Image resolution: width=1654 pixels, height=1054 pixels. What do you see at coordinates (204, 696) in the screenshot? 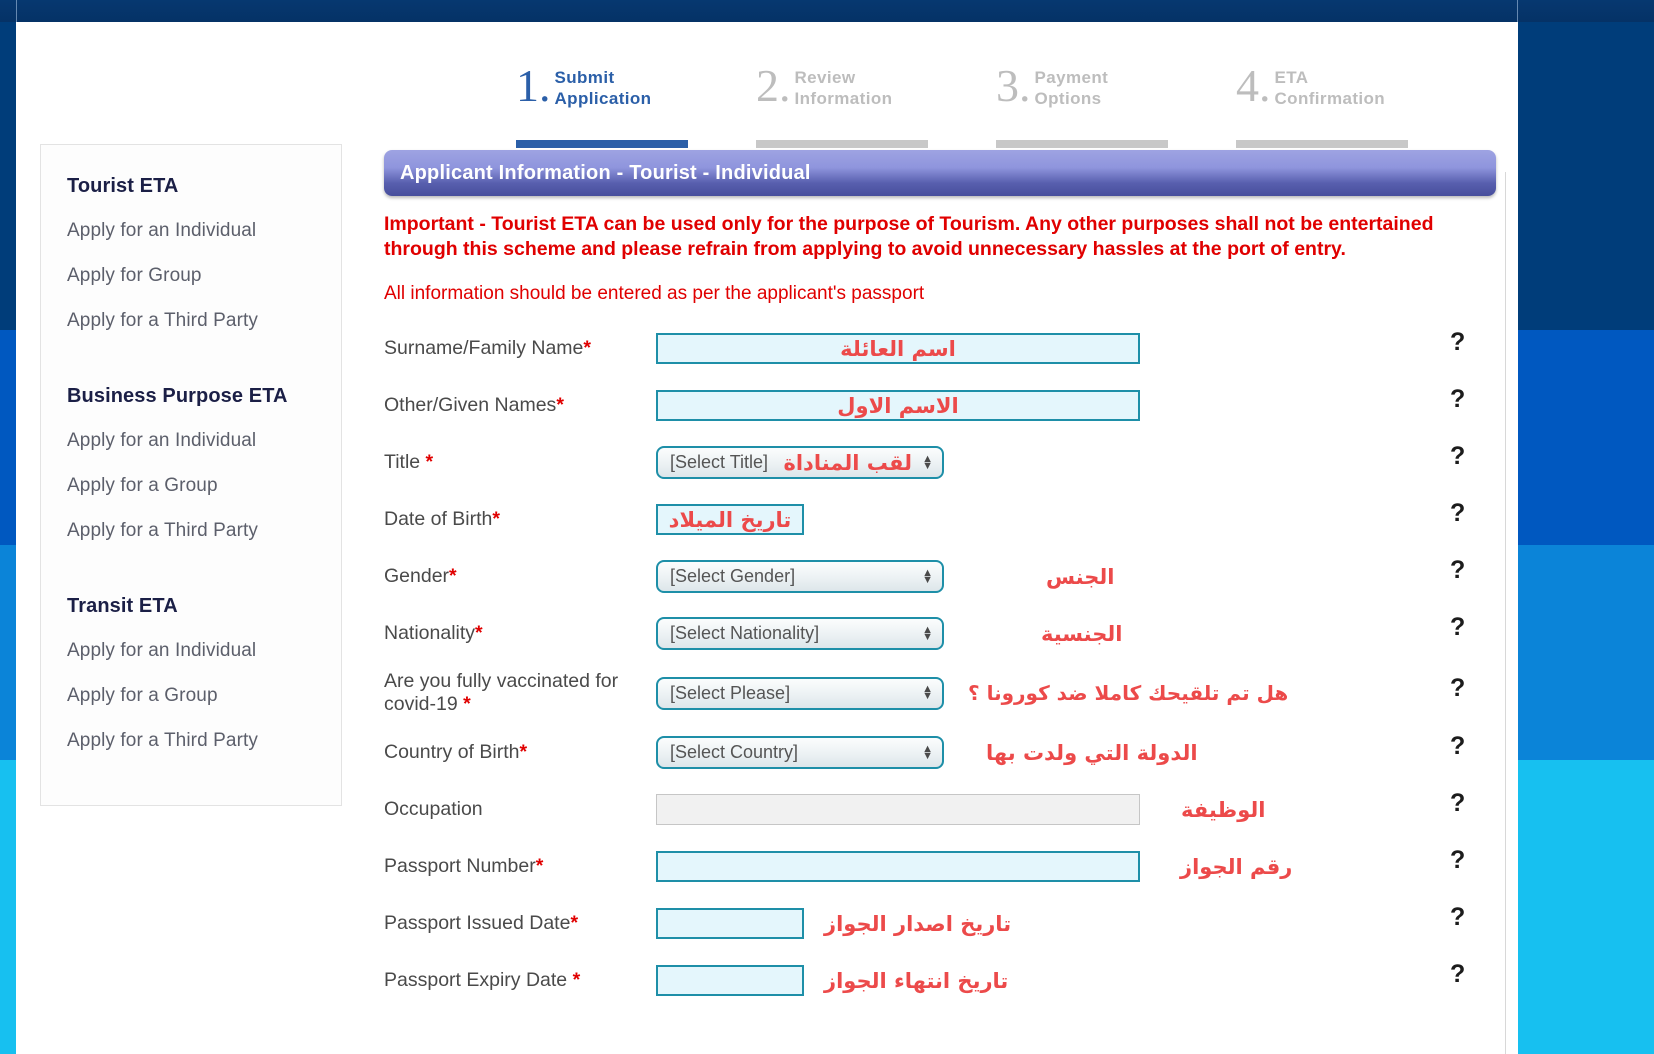
I see `sidebar-item-transit-group: Apply for a Group` at bounding box center [204, 696].